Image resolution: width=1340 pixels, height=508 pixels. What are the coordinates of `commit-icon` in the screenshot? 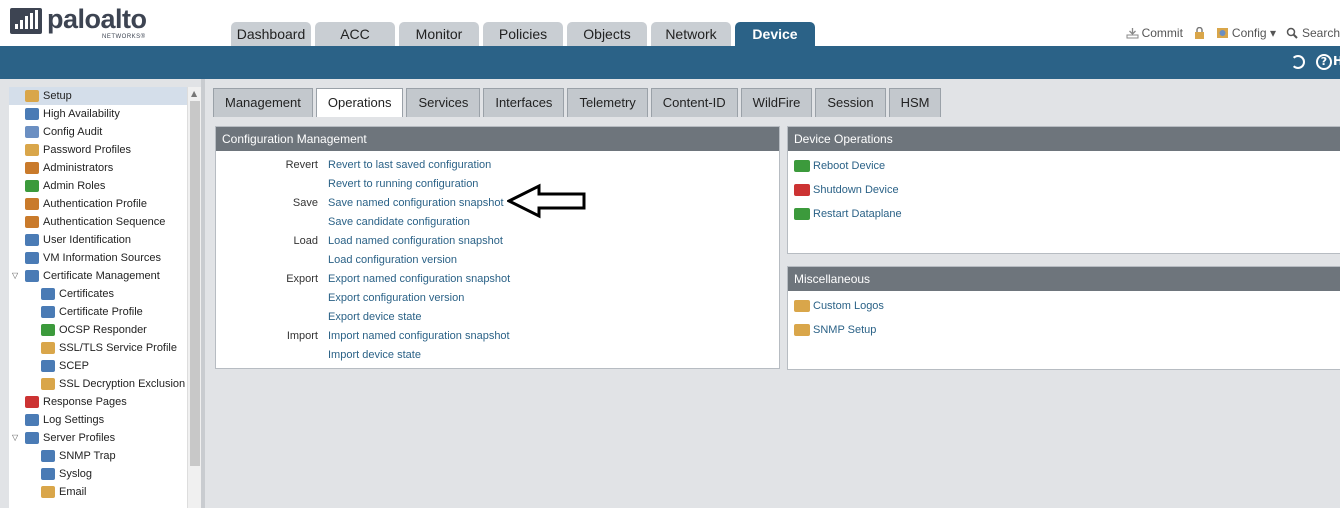 It's located at (1132, 33).